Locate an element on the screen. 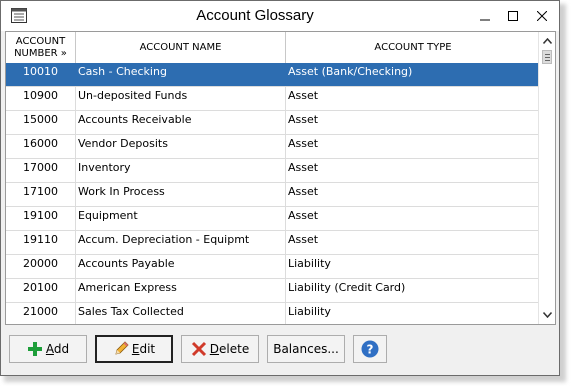 Image resolution: width=571 pixels, height=386 pixels. table-row: 20000 Accounts Payable Liability is located at coordinates (273, 267).